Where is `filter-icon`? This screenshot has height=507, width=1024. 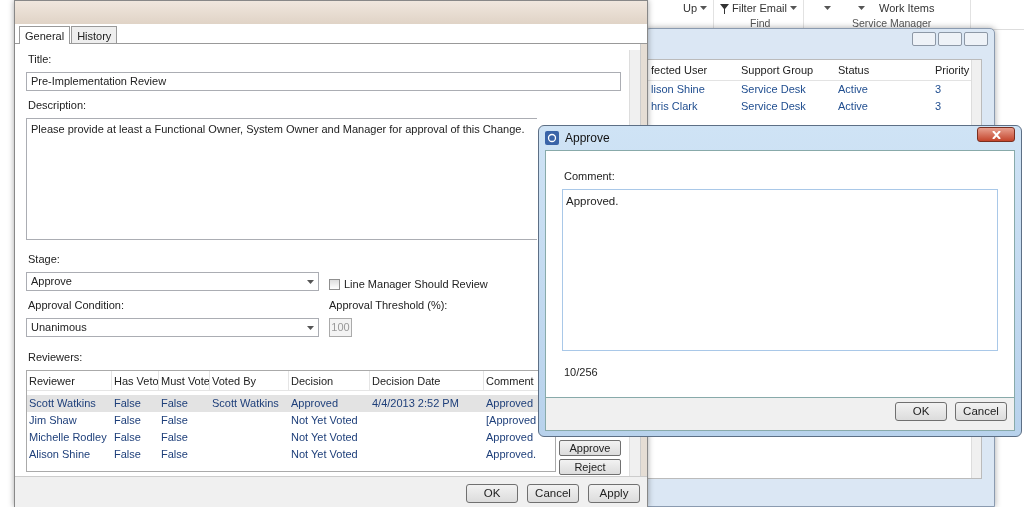 filter-icon is located at coordinates (724, 9).